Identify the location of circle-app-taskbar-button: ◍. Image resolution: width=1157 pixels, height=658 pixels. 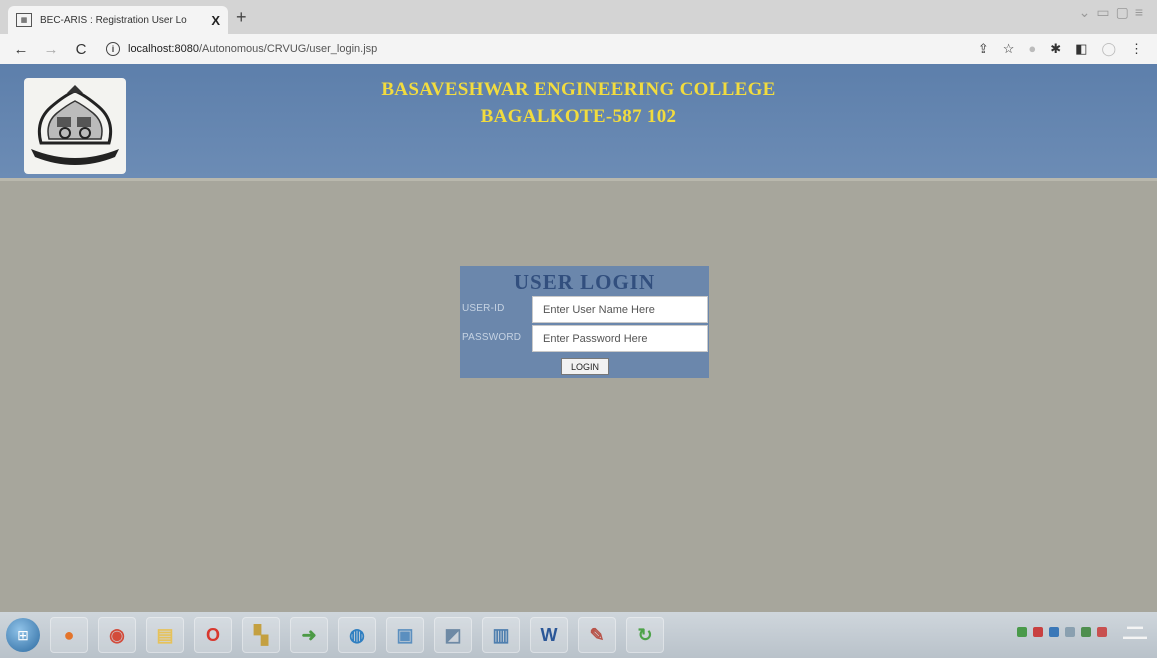
(357, 635).